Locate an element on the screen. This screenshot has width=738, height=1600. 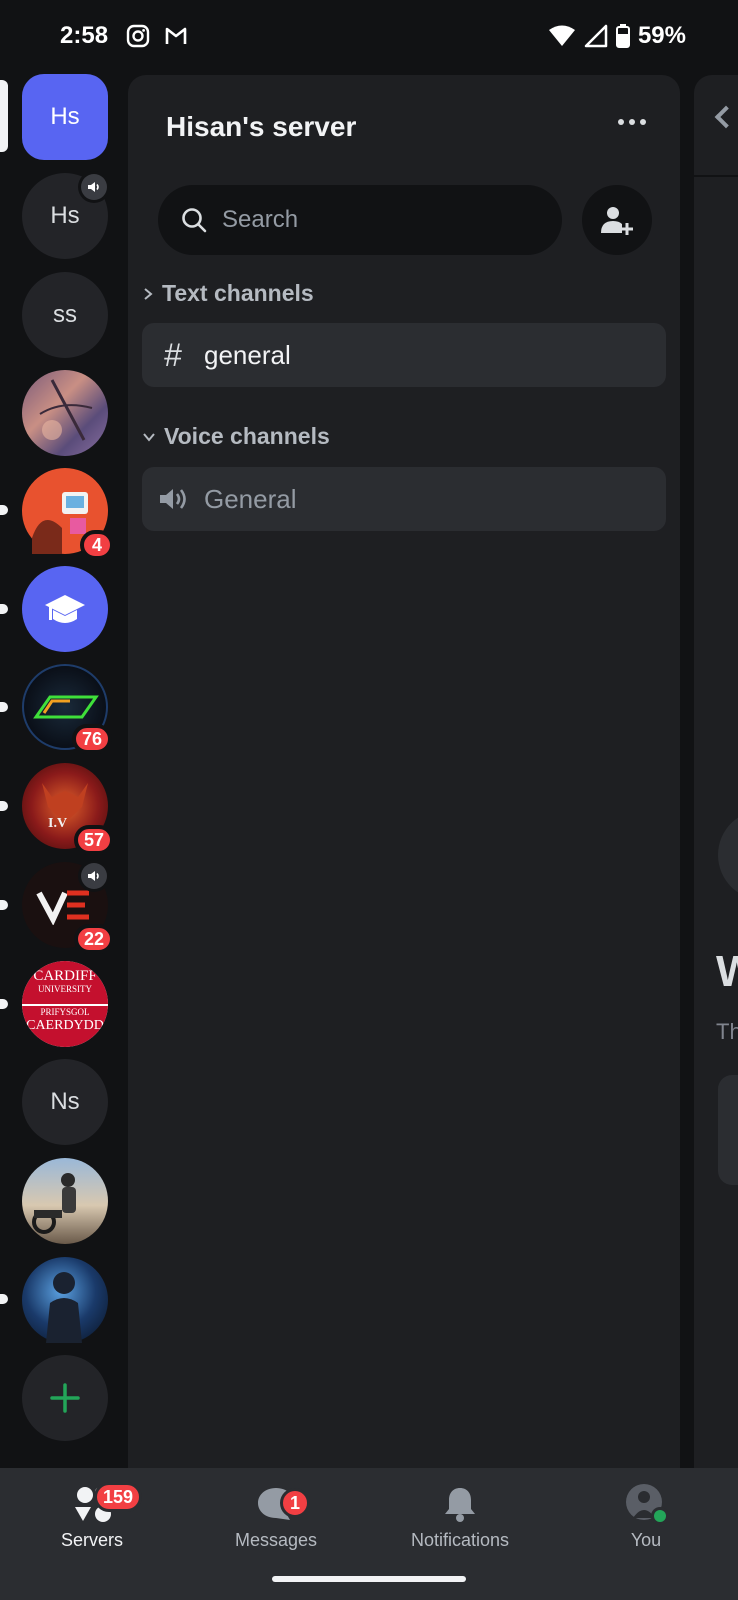
search-placeholder: Search is located at coordinates (260, 219).